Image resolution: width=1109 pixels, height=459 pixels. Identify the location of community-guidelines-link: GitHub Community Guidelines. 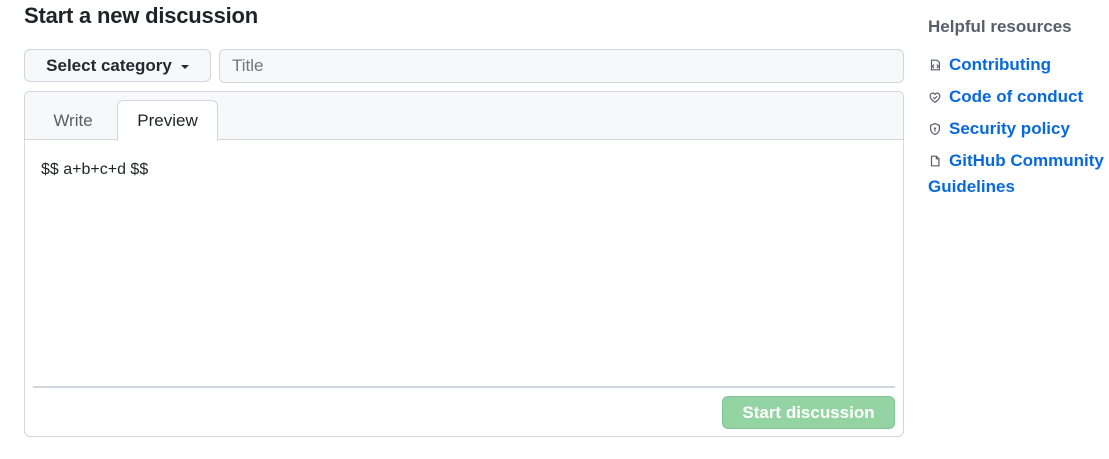
(1016, 173).